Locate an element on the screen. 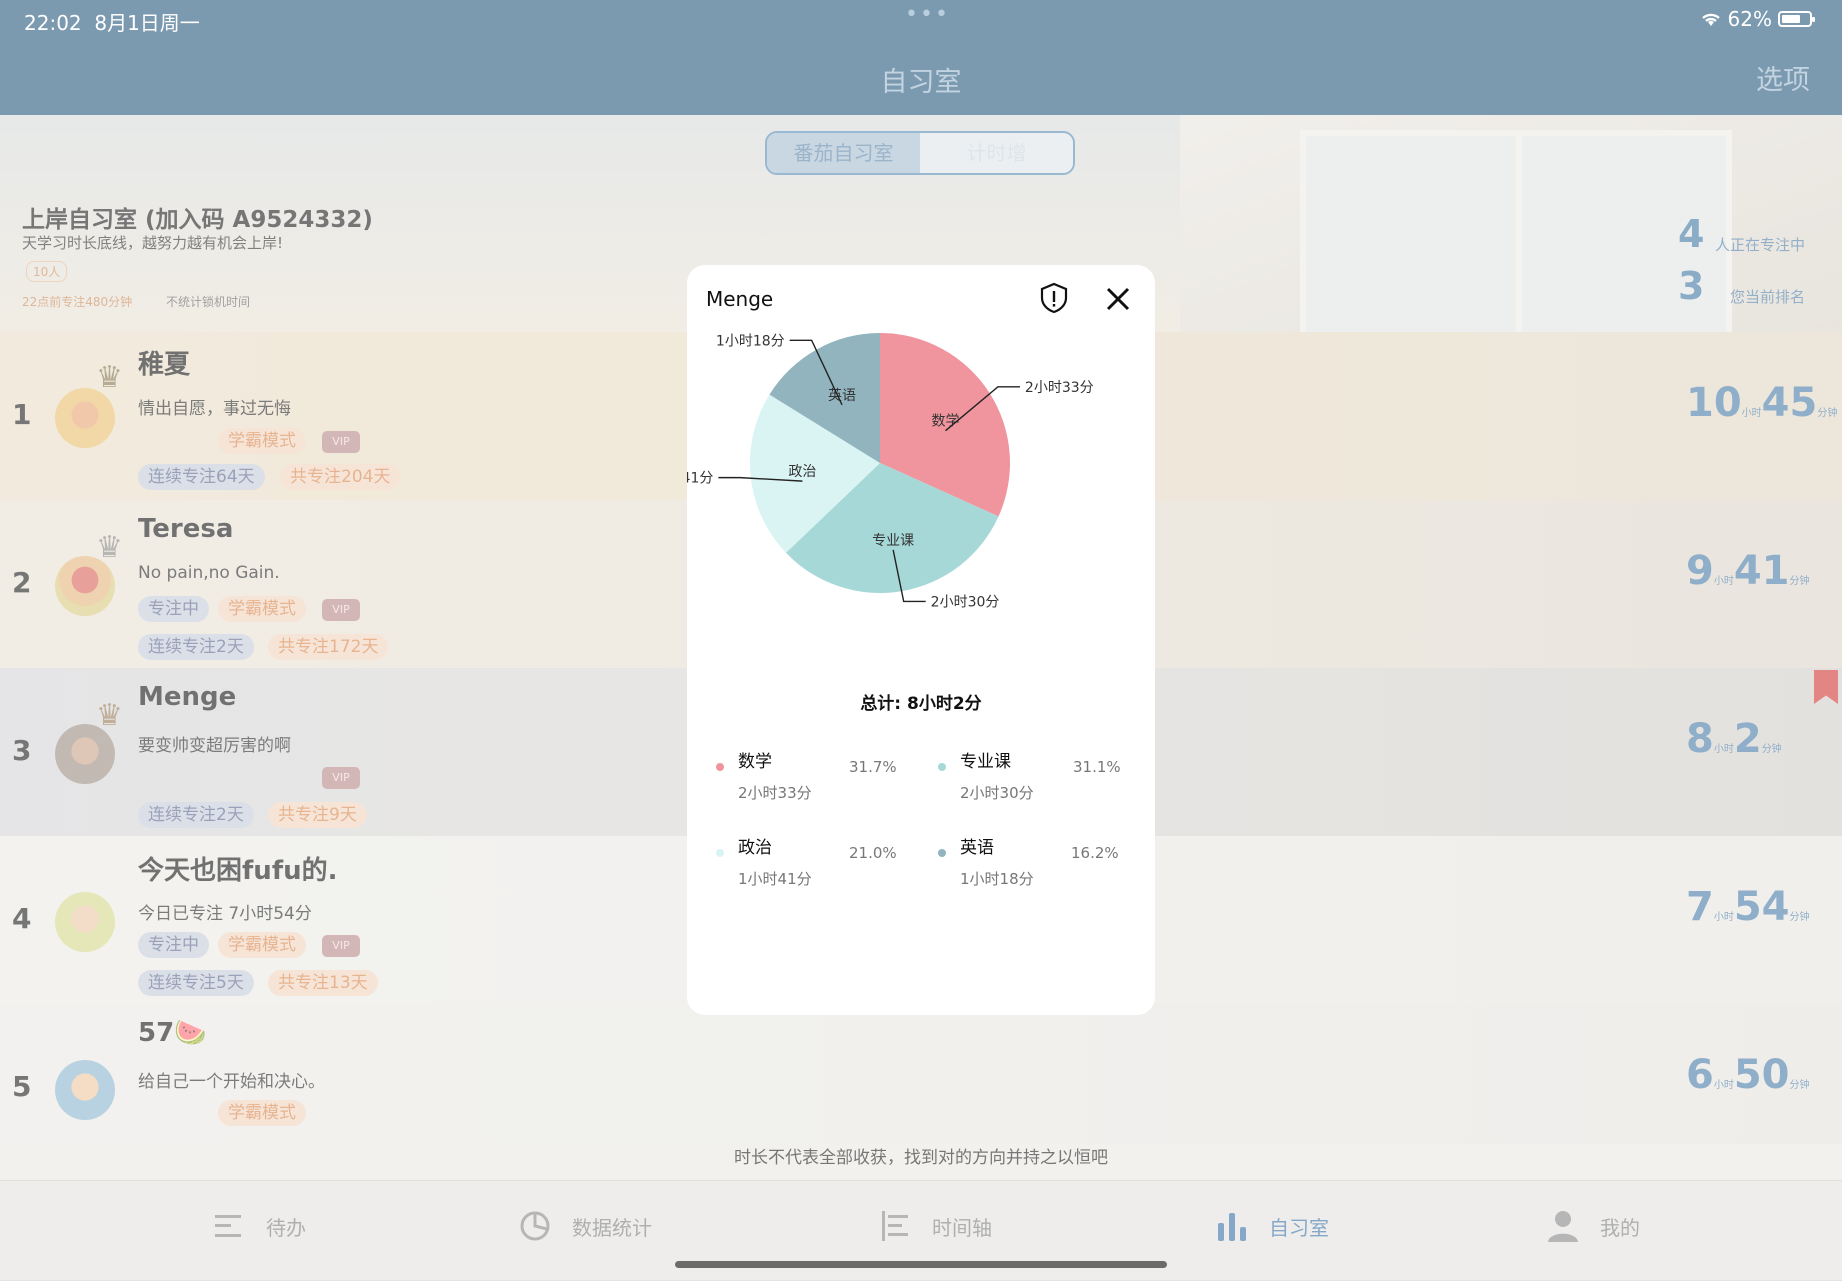 This screenshot has width=1842, height=1281. legend-percent: 21.0% is located at coordinates (873, 853).